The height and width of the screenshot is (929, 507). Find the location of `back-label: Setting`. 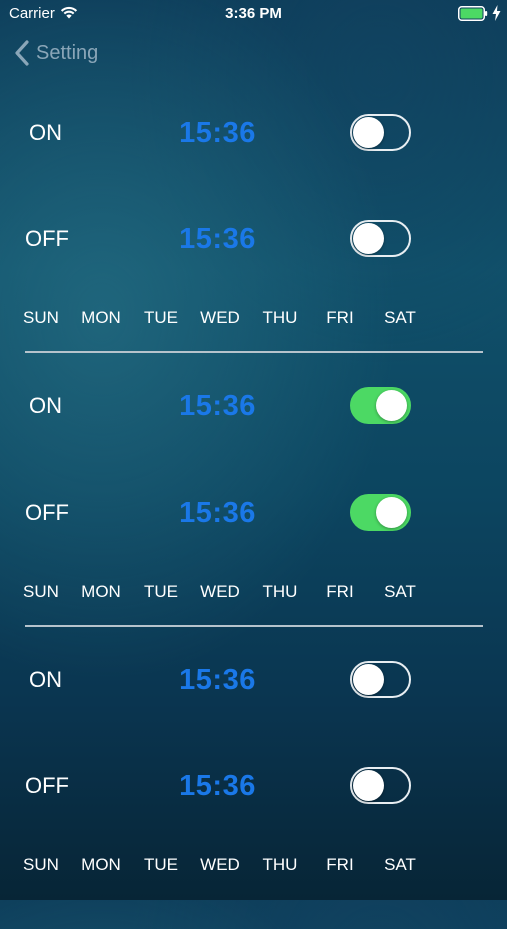

back-label: Setting is located at coordinates (67, 52).